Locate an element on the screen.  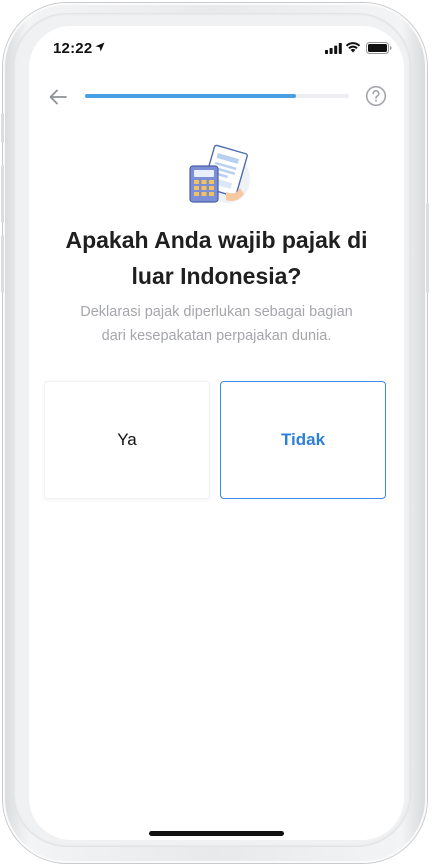
signal-icon is located at coordinates (333, 48).